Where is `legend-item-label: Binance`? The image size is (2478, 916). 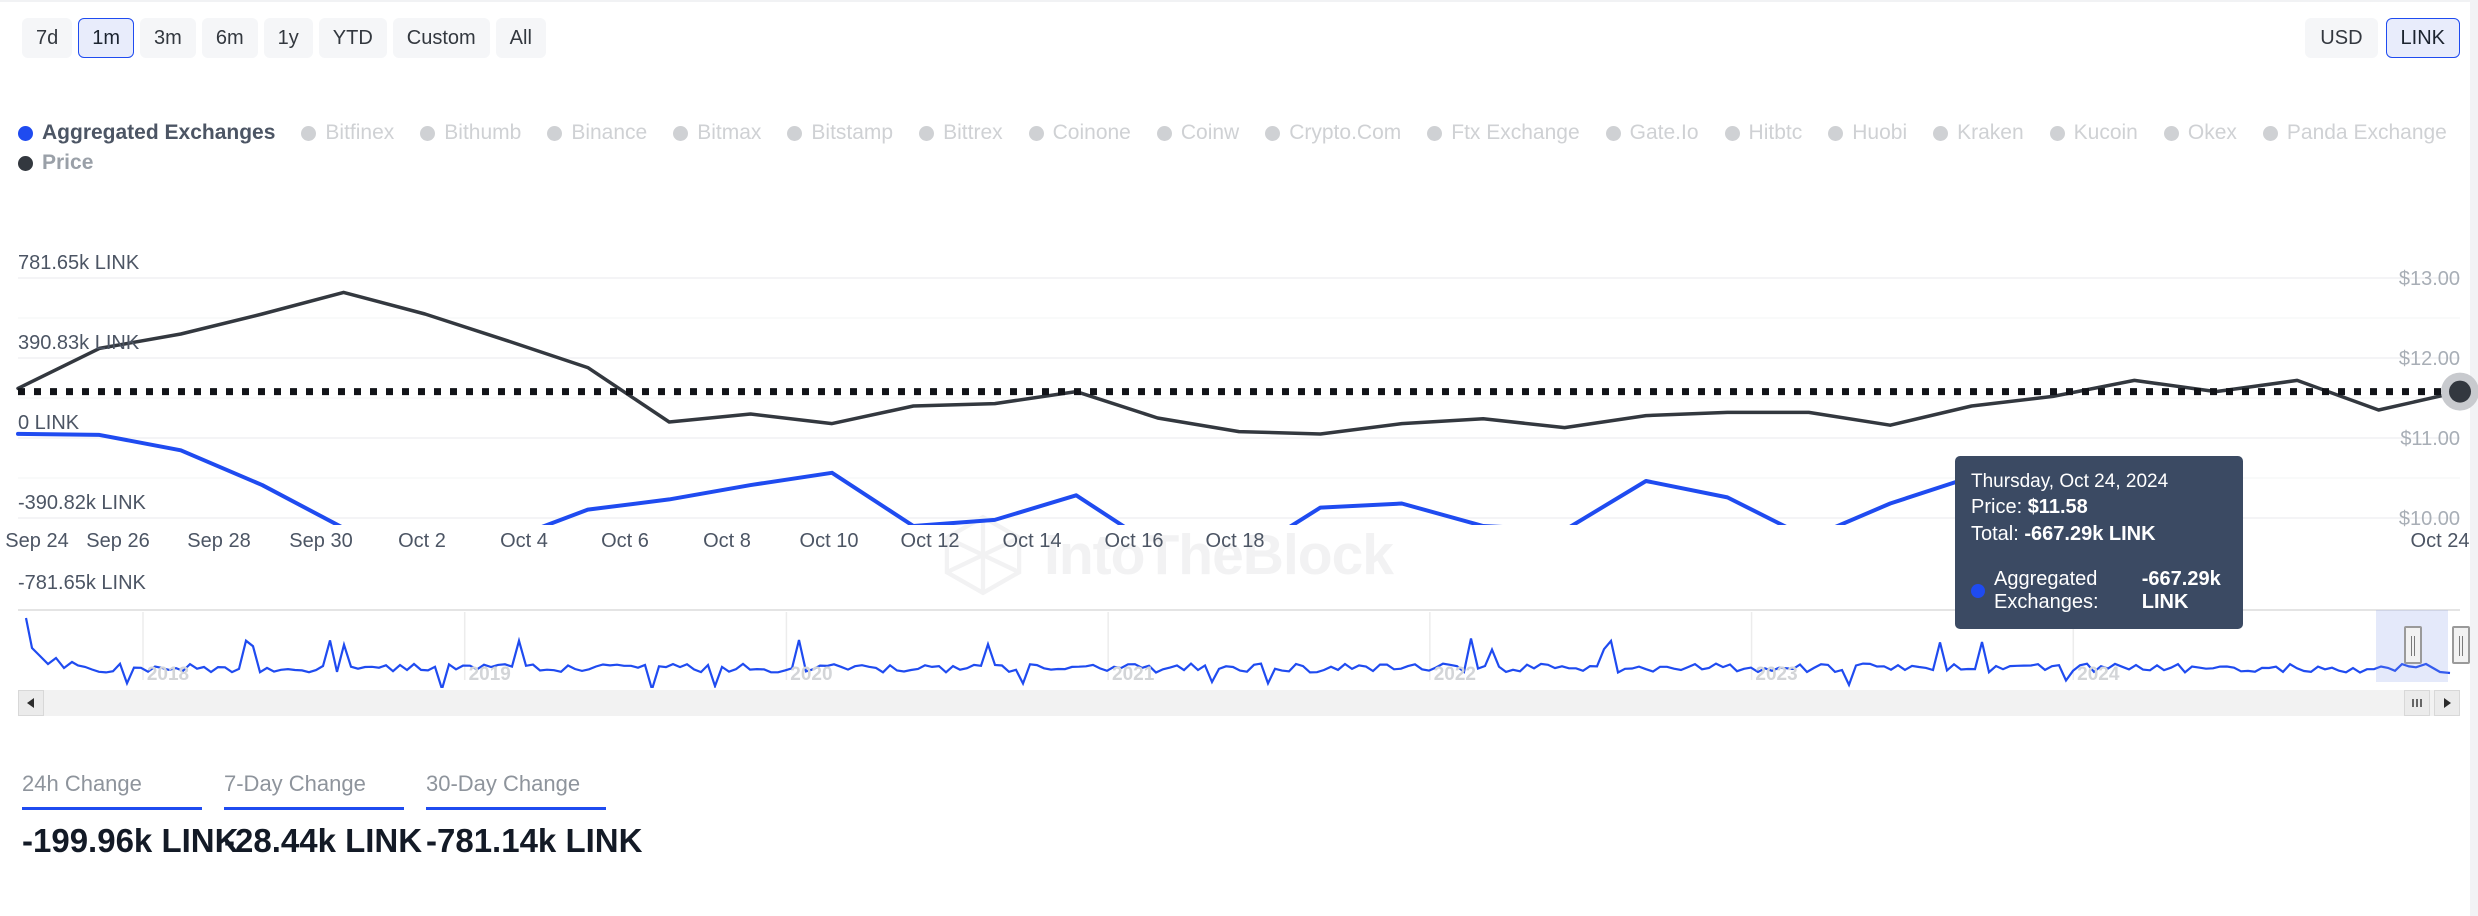 legend-item-label: Binance is located at coordinates (609, 132).